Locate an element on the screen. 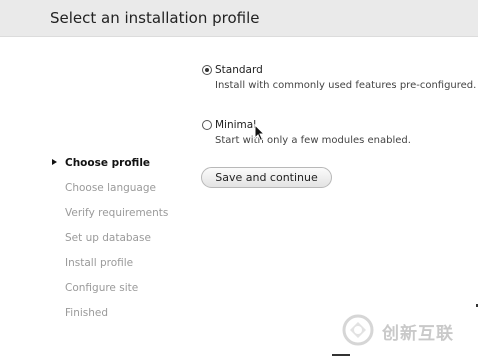 The height and width of the screenshot is (359, 478). radio-minimal is located at coordinates (207, 125).